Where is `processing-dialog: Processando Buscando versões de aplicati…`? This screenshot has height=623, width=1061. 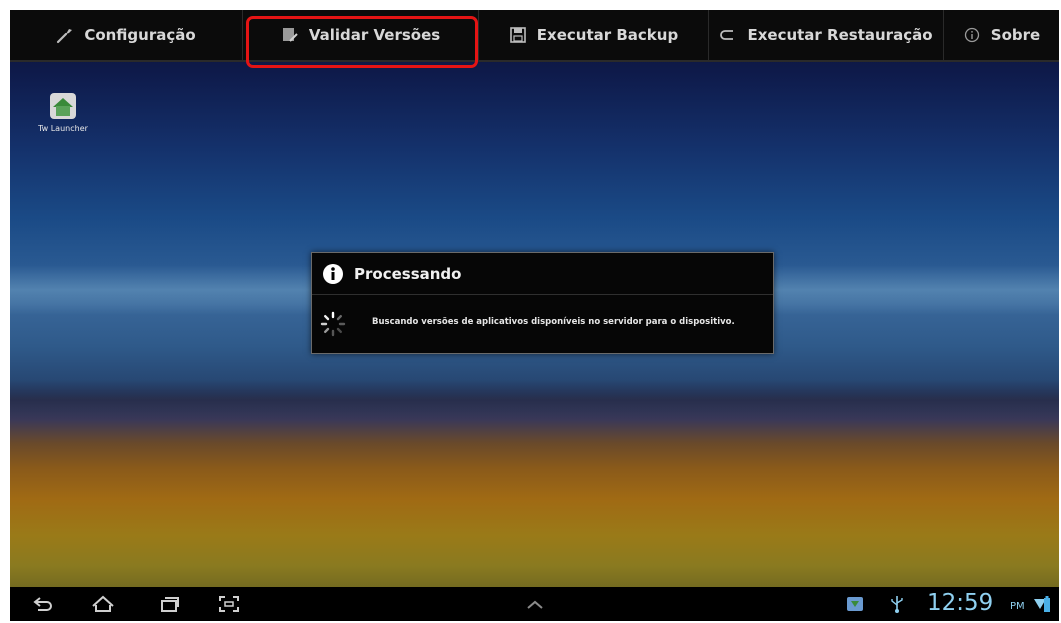 processing-dialog: Processando Buscando versões de aplicati… is located at coordinates (542, 303).